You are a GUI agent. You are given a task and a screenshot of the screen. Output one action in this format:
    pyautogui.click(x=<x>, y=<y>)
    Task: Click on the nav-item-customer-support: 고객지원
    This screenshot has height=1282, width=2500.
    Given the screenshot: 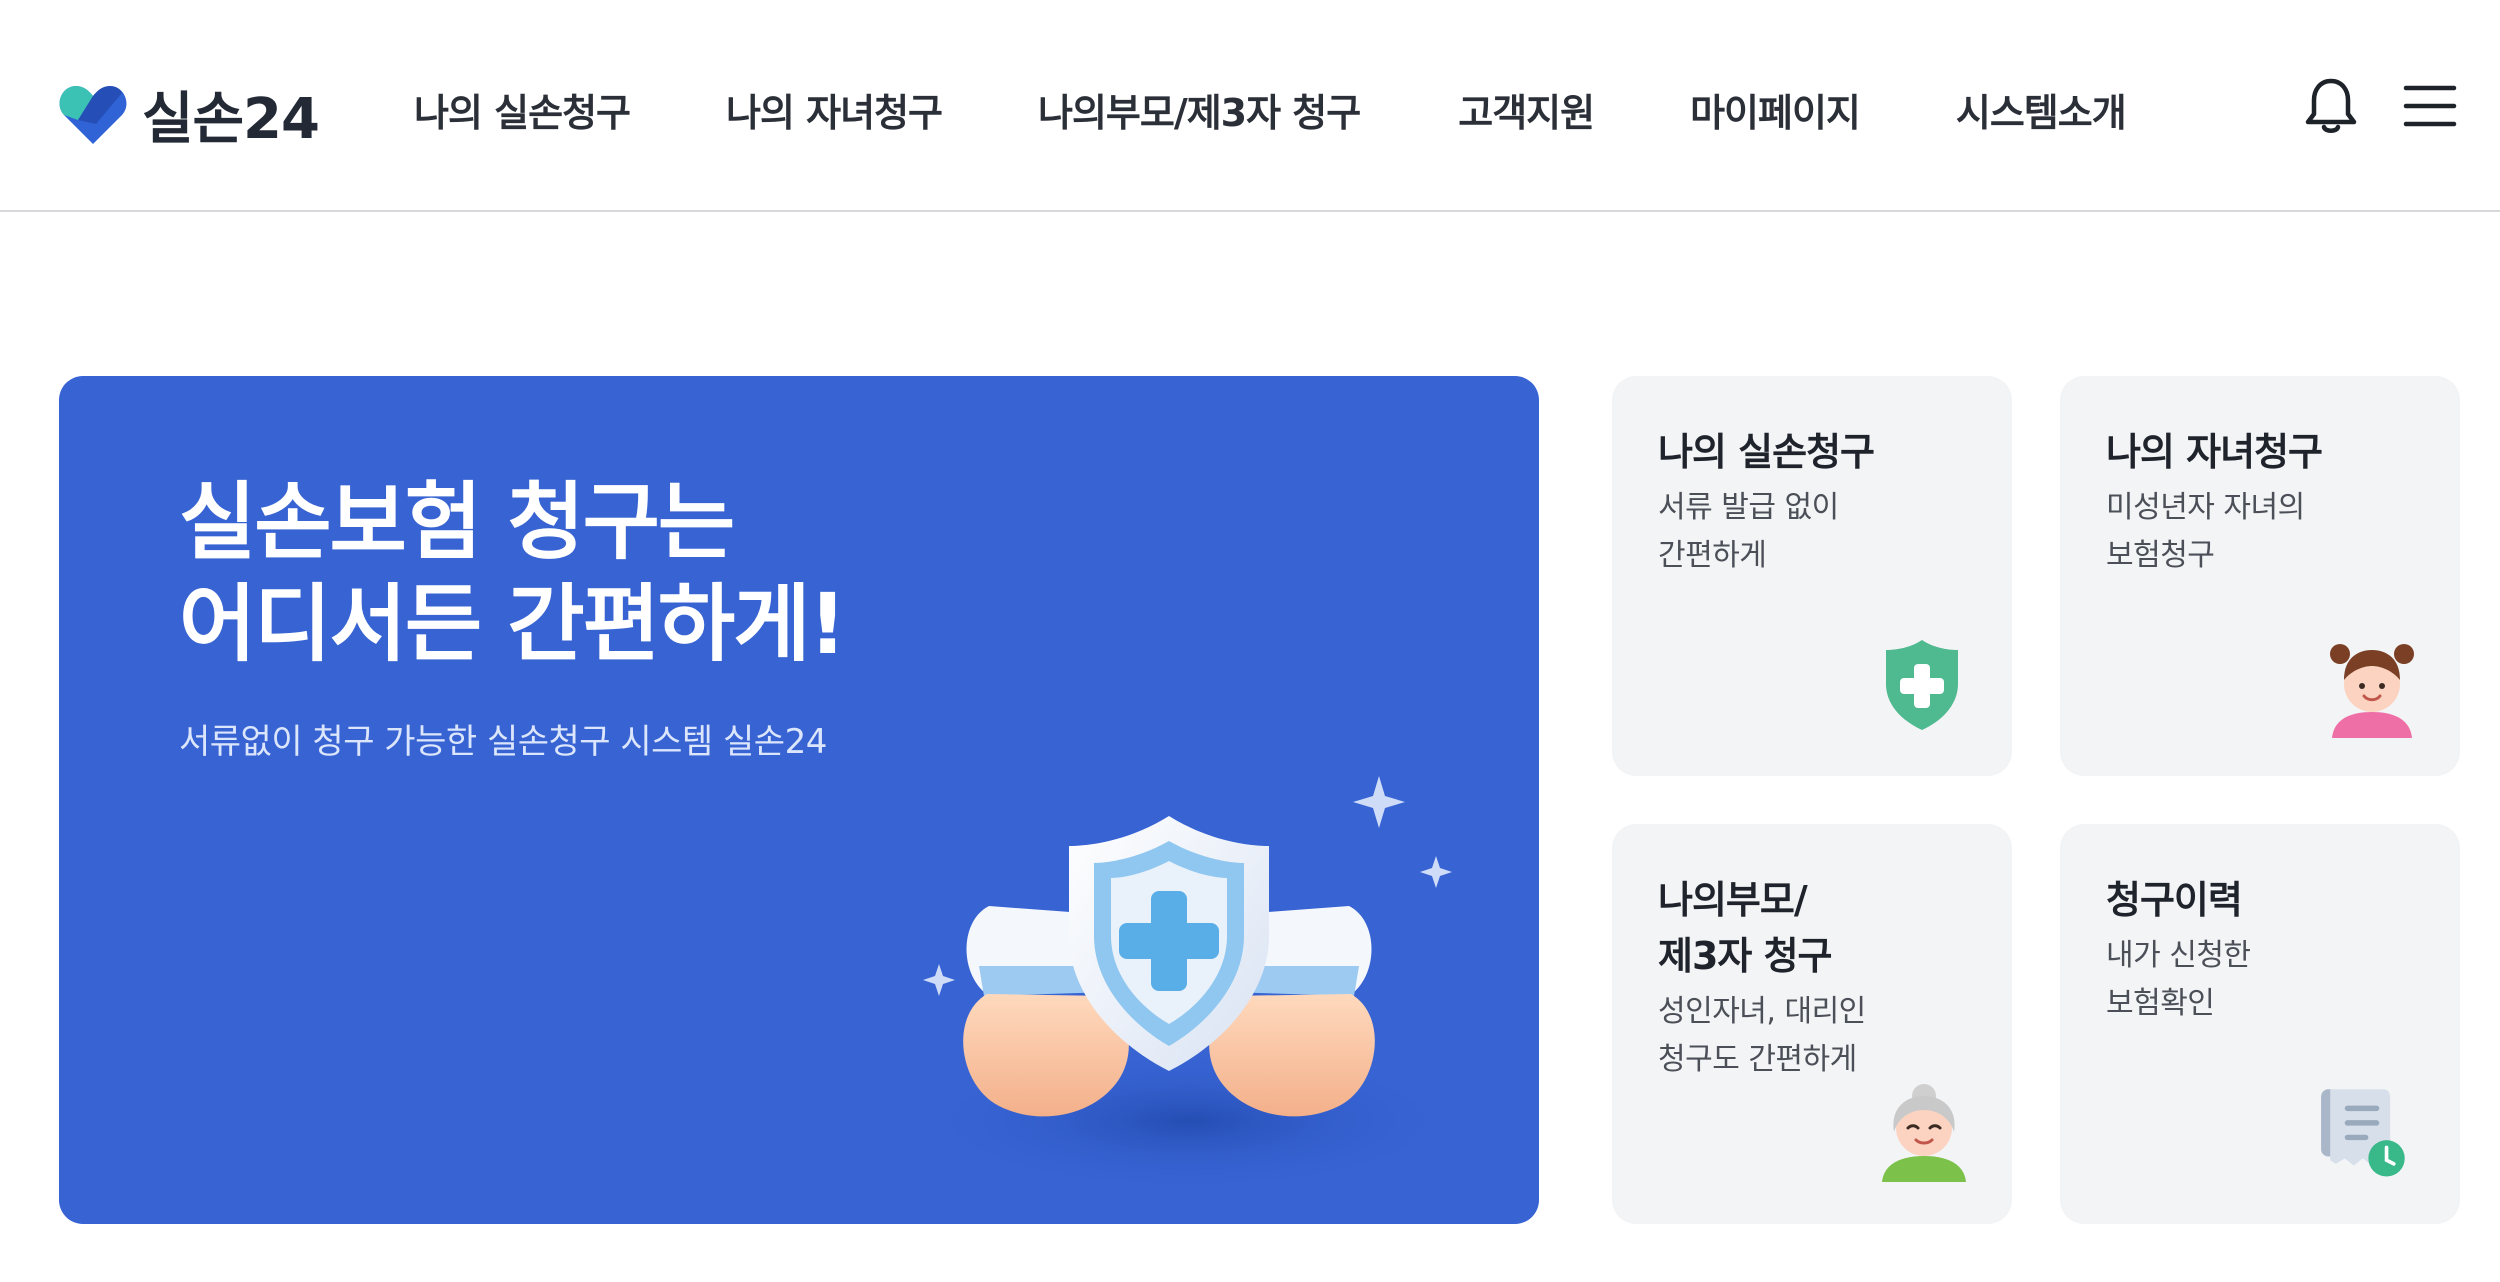 What is the action you would take?
    pyautogui.click(x=1526, y=109)
    